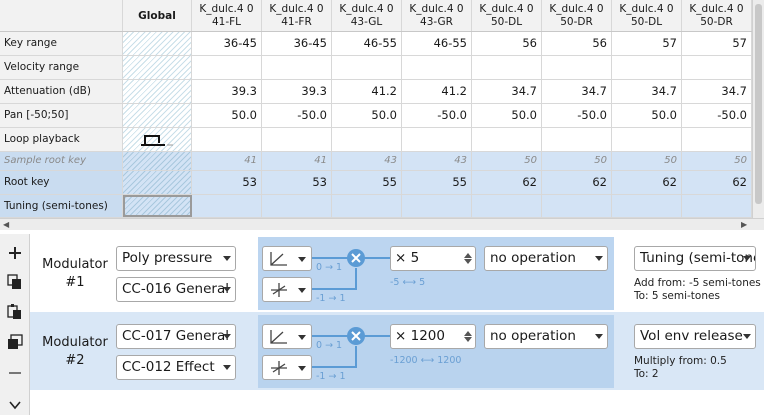 Image resolution: width=764 pixels, height=415 pixels. Describe the element at coordinates (176, 336) in the screenshot. I see `modulator-2-source-1-select: CC-017 General` at that location.